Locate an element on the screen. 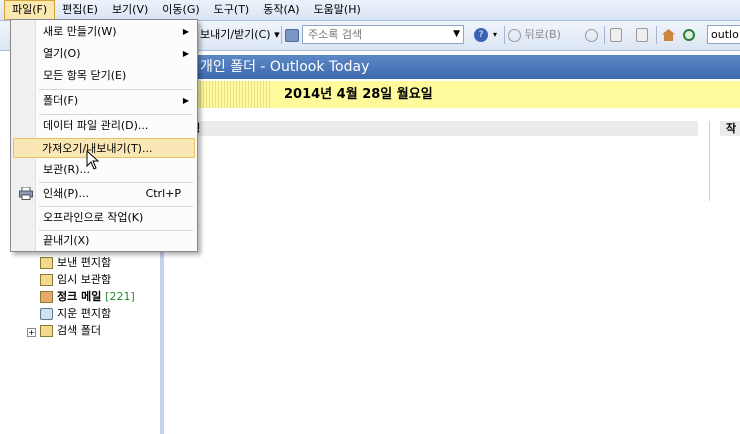  menu-item-close-all: 모든 항목 닫기(E) is located at coordinates (104, 76).